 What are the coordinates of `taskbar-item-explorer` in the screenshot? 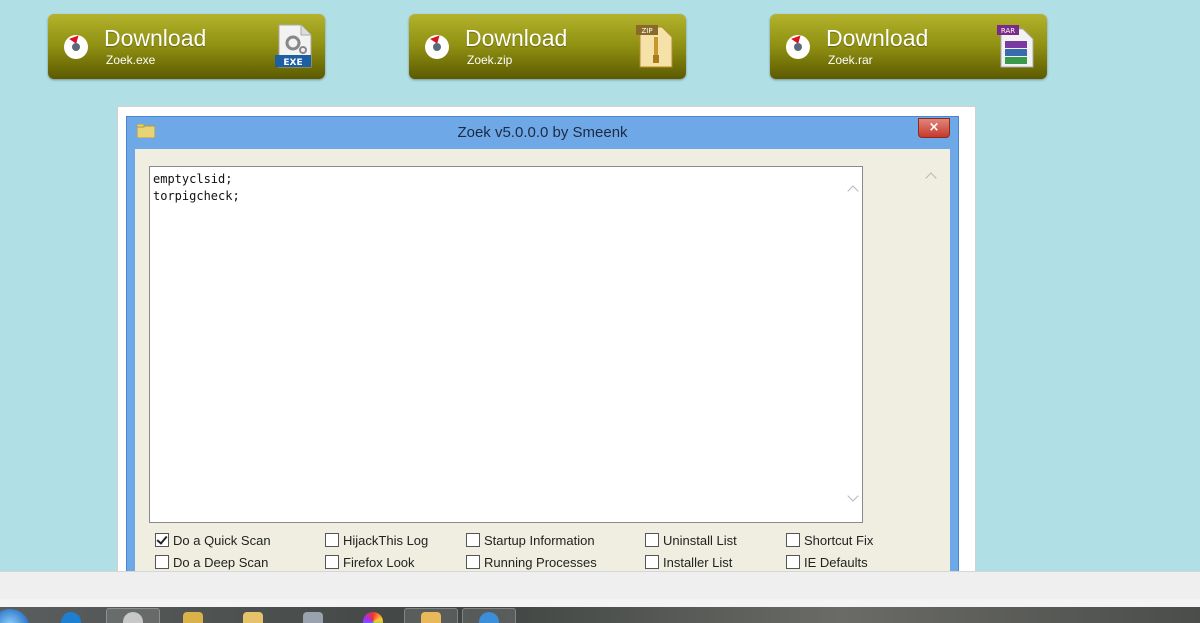 It's located at (253, 615).